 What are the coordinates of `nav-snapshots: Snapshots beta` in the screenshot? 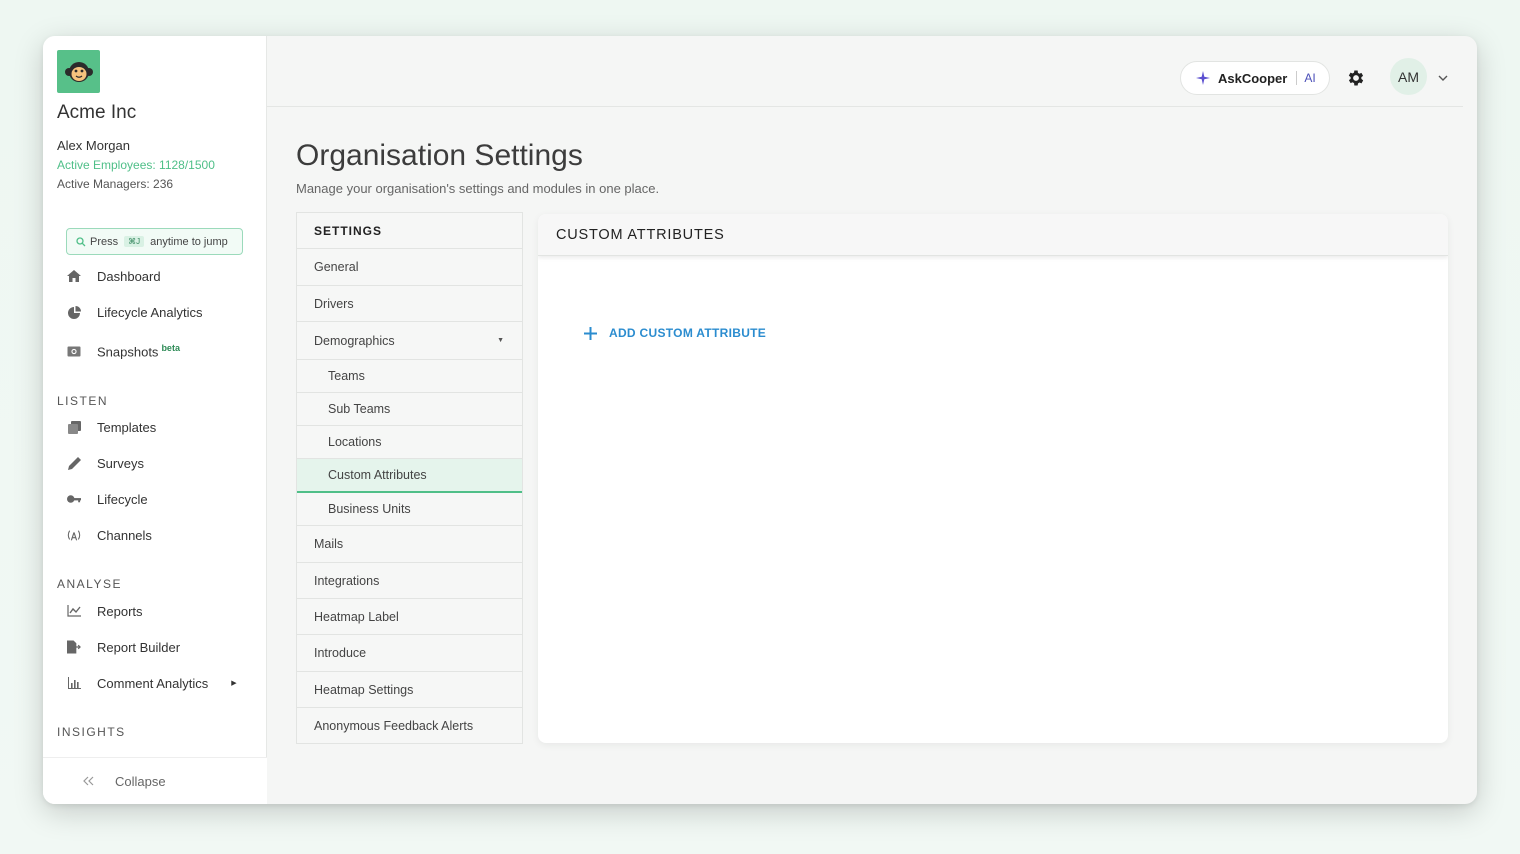 It's located at (123, 351).